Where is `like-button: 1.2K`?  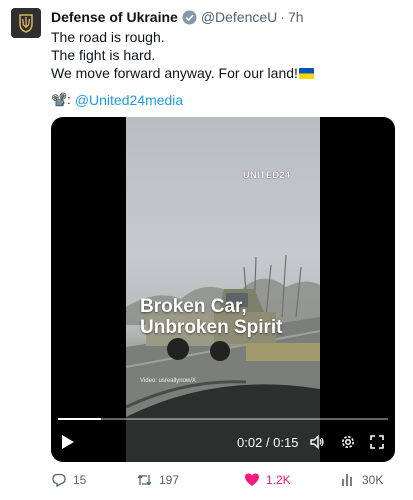
like-button: 1.2K is located at coordinates (267, 479).